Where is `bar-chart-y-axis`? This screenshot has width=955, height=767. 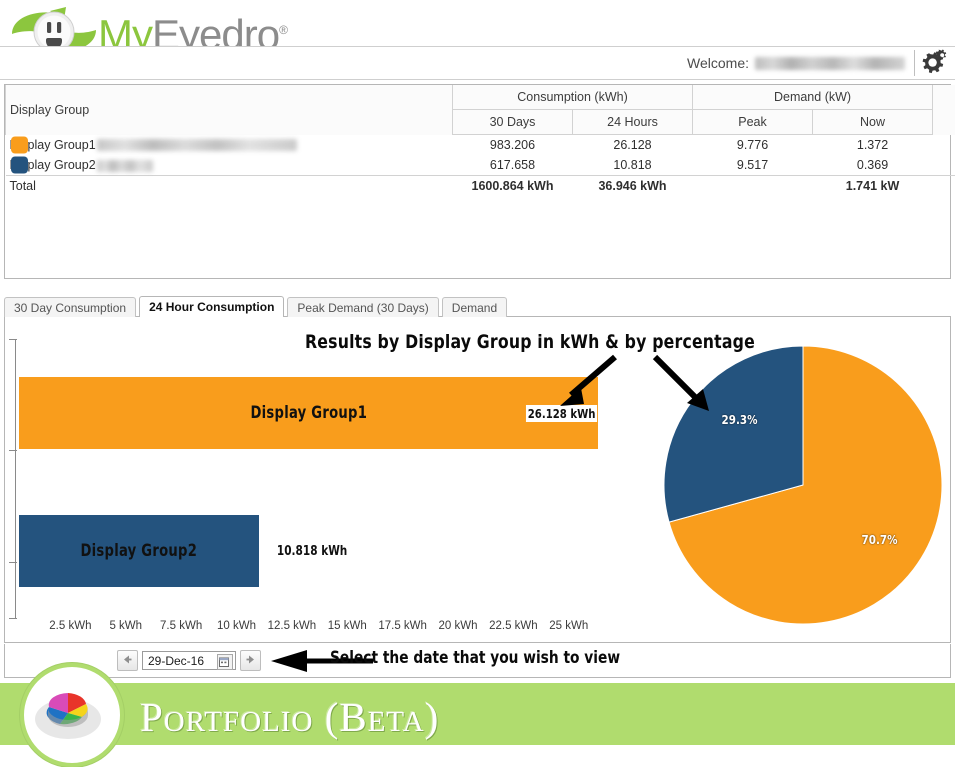
bar-chart-y-axis is located at coordinates (15, 479).